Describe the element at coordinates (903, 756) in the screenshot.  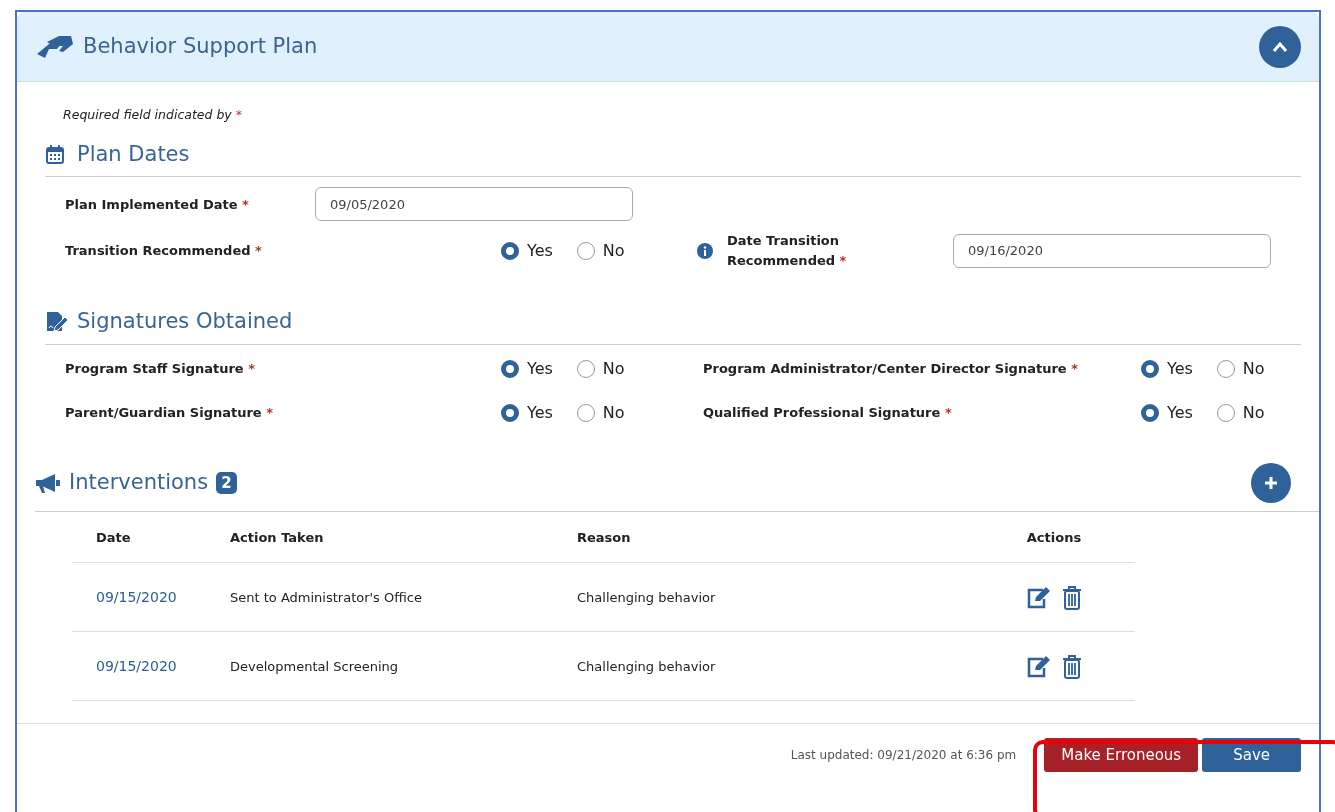
I see `last-updated-text: Last updated: 09/21/2020 at 6:36 pm` at that location.